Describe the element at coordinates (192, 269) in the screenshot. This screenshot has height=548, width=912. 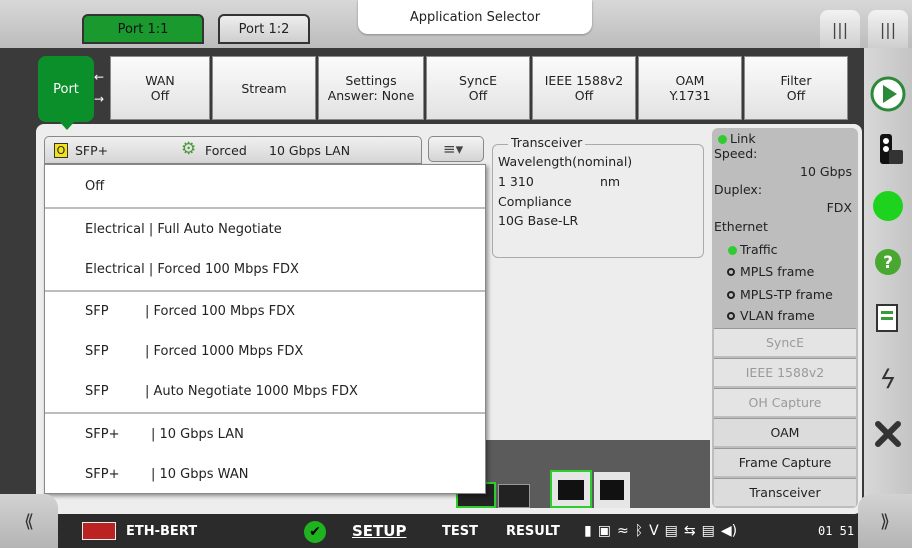
I see `option-text: Electrical | Forced 100 Mbps FDX` at that location.